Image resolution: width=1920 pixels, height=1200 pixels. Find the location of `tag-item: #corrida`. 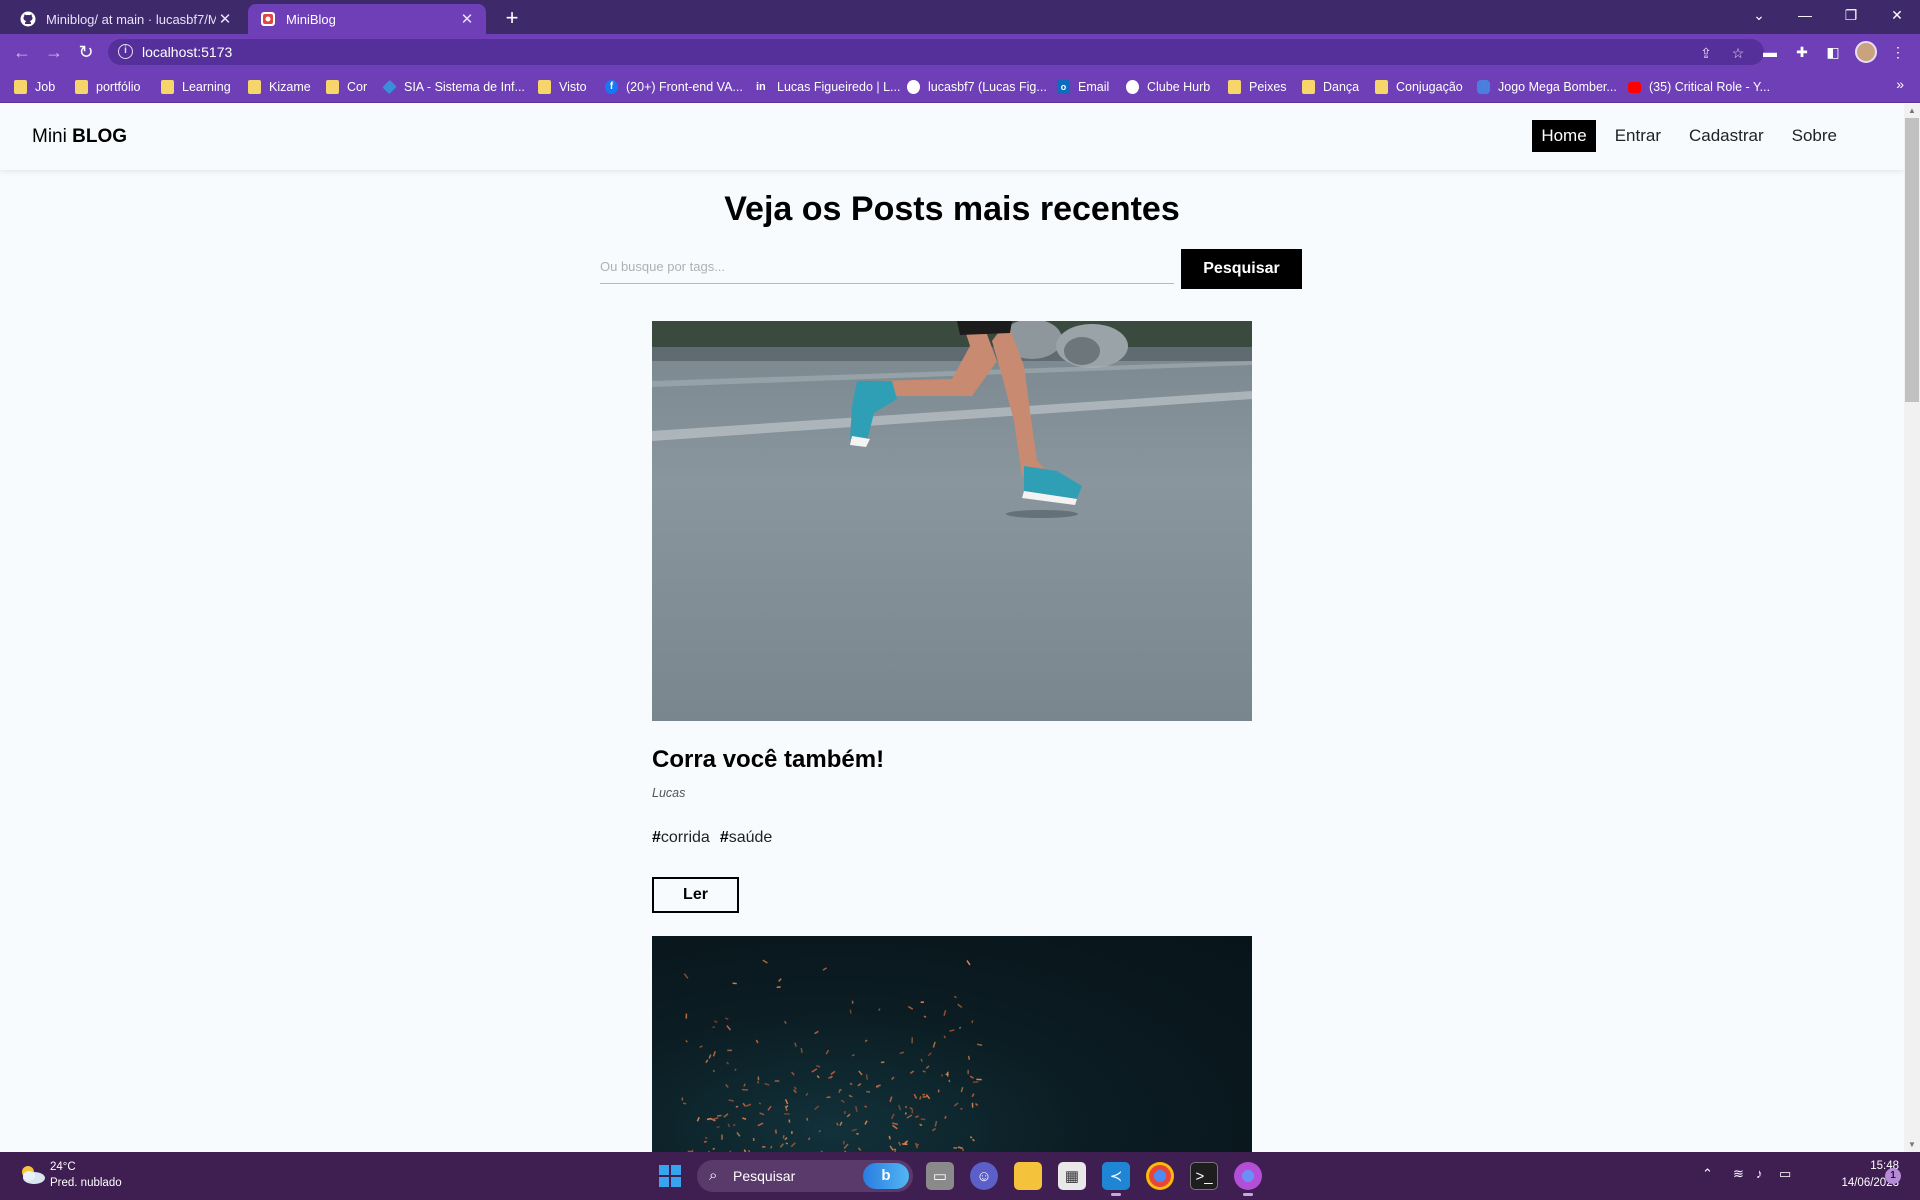

tag-item: #corrida is located at coordinates (681, 837).